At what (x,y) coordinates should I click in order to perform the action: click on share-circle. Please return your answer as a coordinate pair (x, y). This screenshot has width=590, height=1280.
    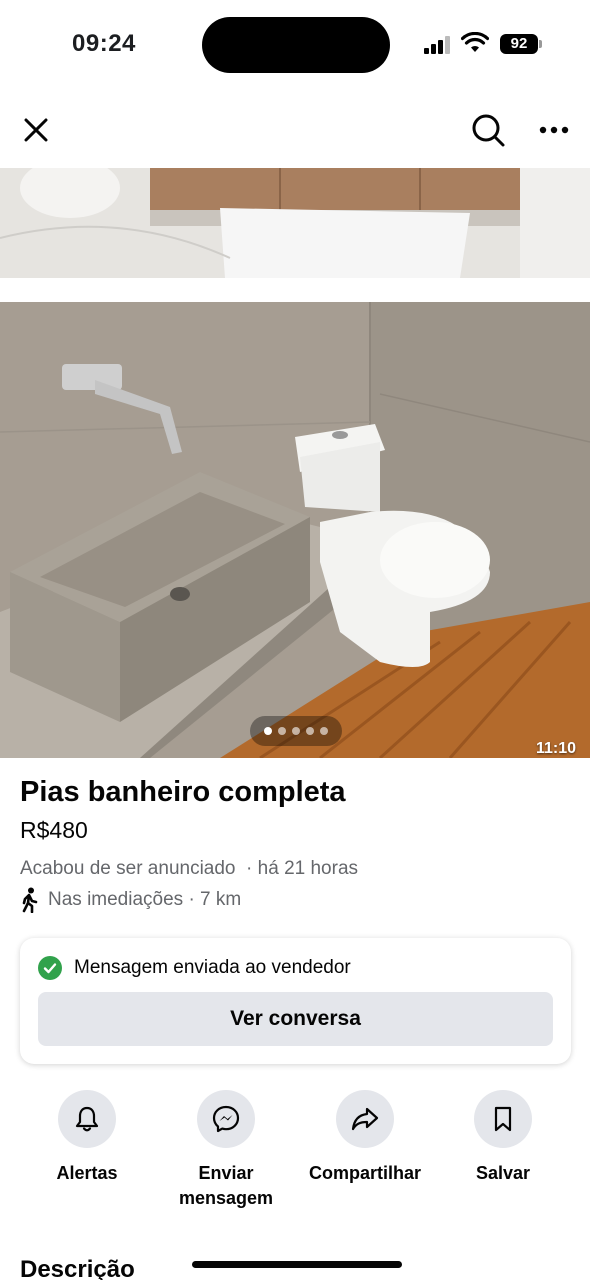
    Looking at the image, I should click on (365, 1119).